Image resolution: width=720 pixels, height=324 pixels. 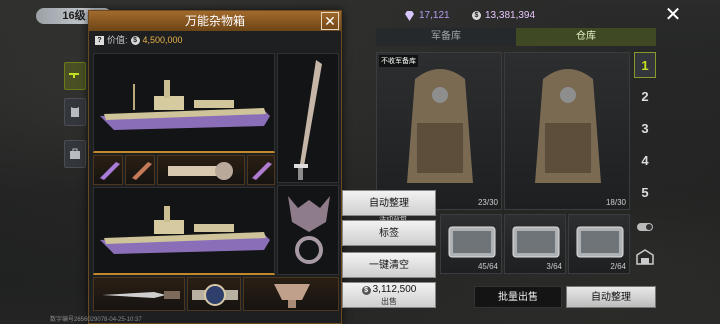 I want to click on popup-close-button: ✕, so click(x=330, y=21).